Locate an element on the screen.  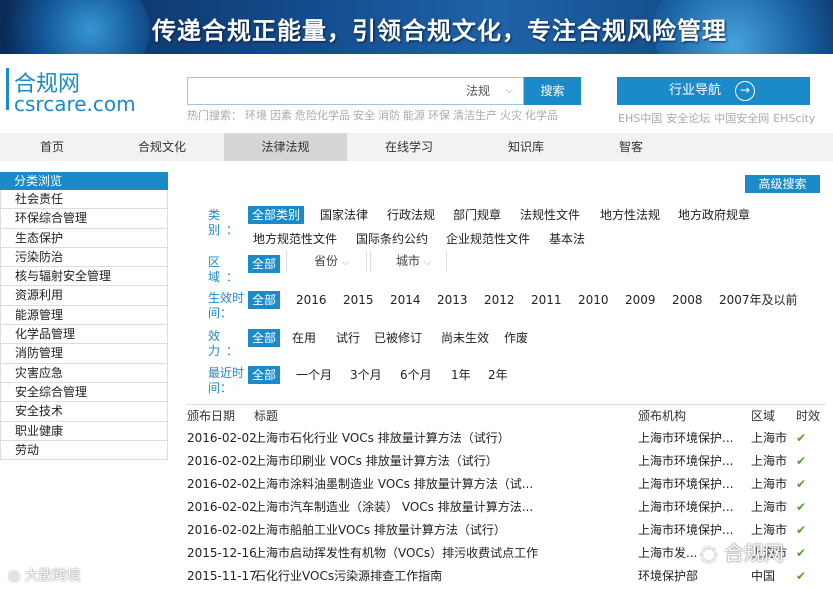
partner-link: EHScity is located at coordinates (794, 118).